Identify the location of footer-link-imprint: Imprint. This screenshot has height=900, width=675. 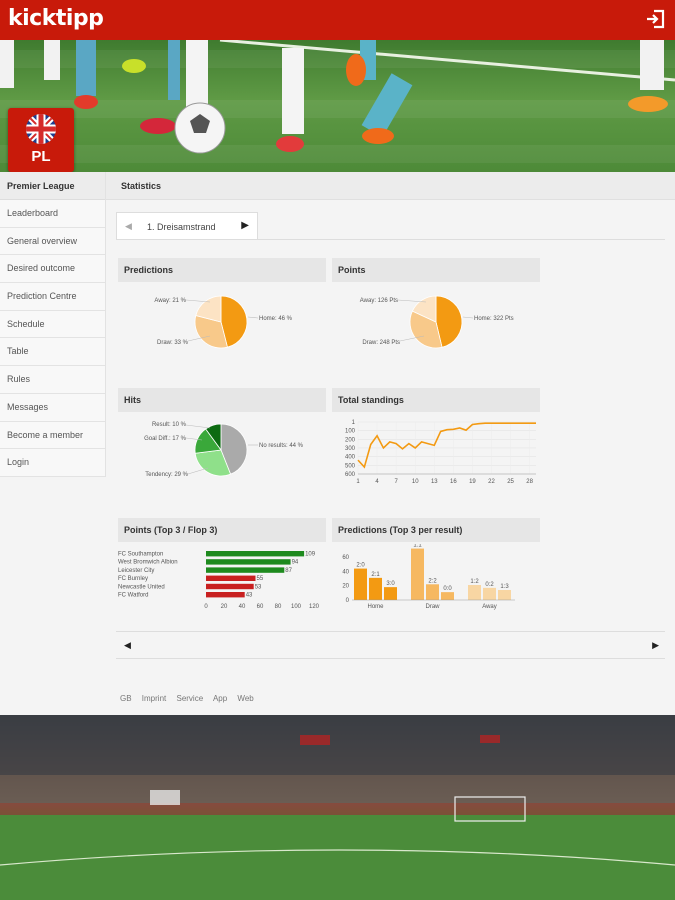
(154, 698).